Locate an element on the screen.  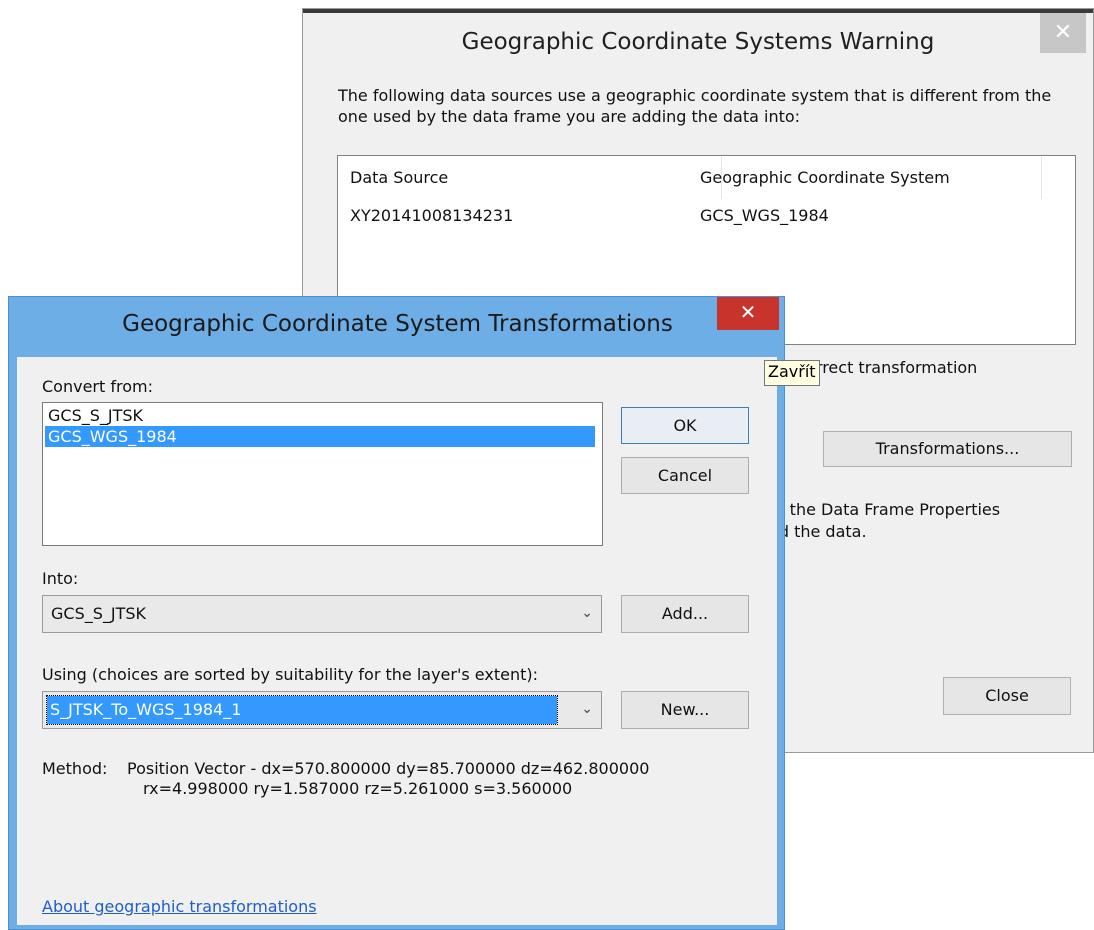
warning-note-text: m the Data Frame Properties ed the data. is located at coordinates (884, 521).